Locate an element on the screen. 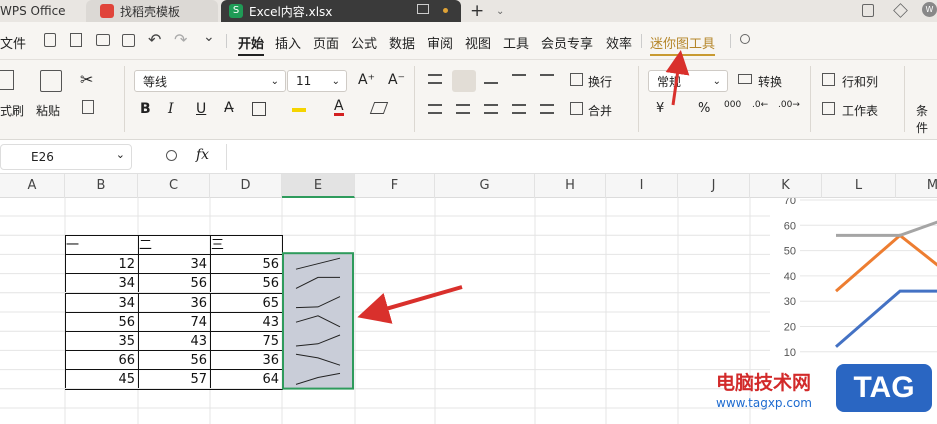 This screenshot has width=937, height=424. column-header-M: M is located at coordinates (916, 186).